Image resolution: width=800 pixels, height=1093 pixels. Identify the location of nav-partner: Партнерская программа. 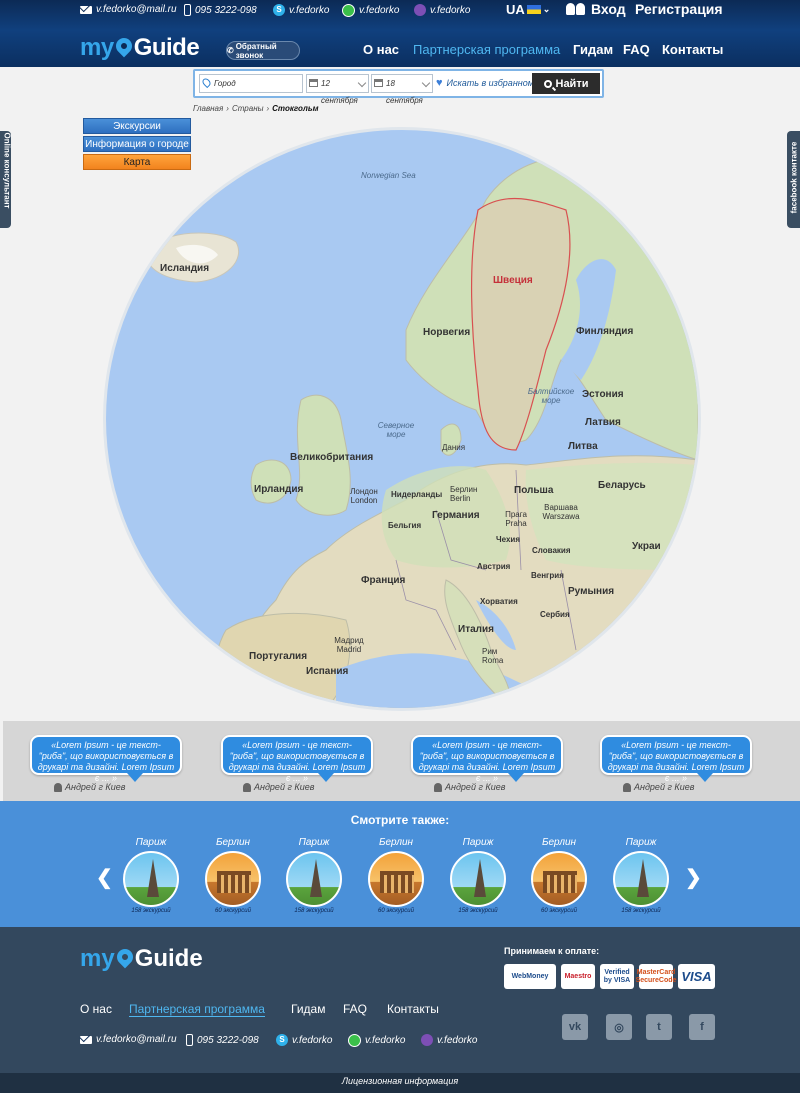
(486, 49).